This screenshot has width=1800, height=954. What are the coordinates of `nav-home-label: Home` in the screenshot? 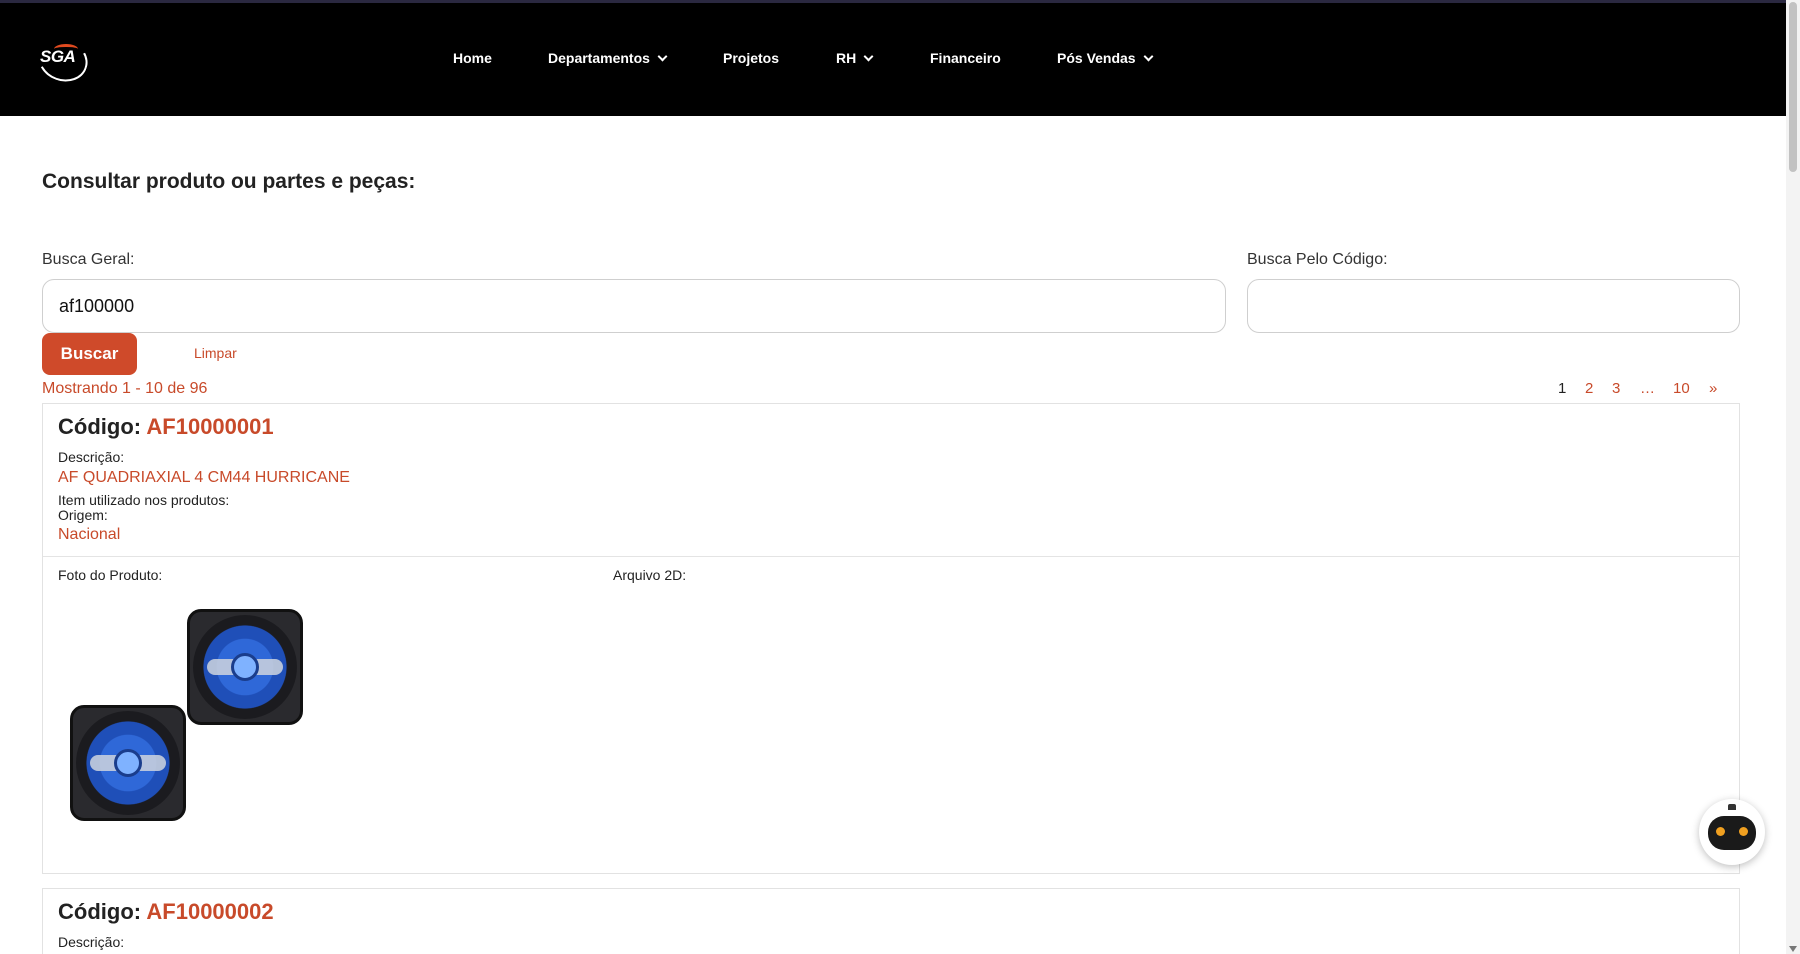 It's located at (472, 58).